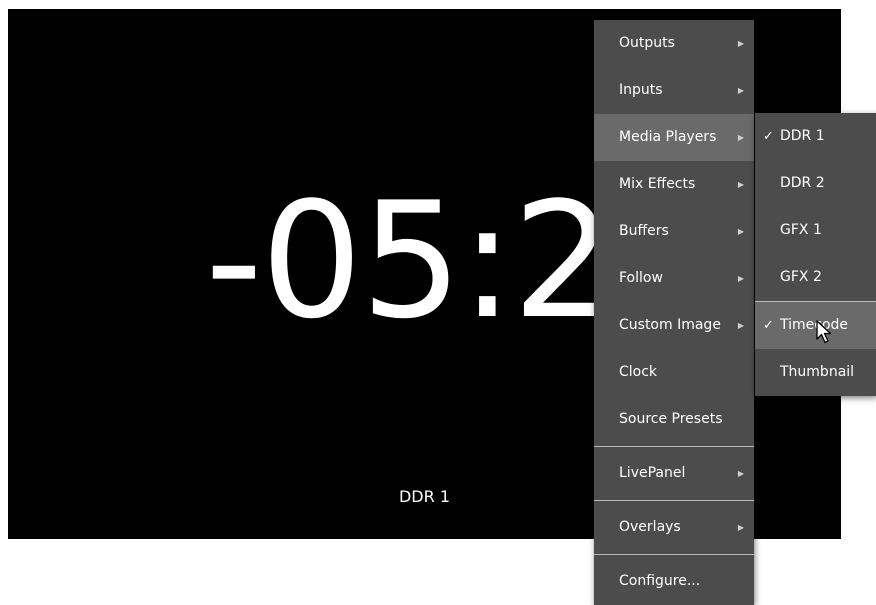  I want to click on menu-item-inputs: Inputs ▶, so click(674, 90).